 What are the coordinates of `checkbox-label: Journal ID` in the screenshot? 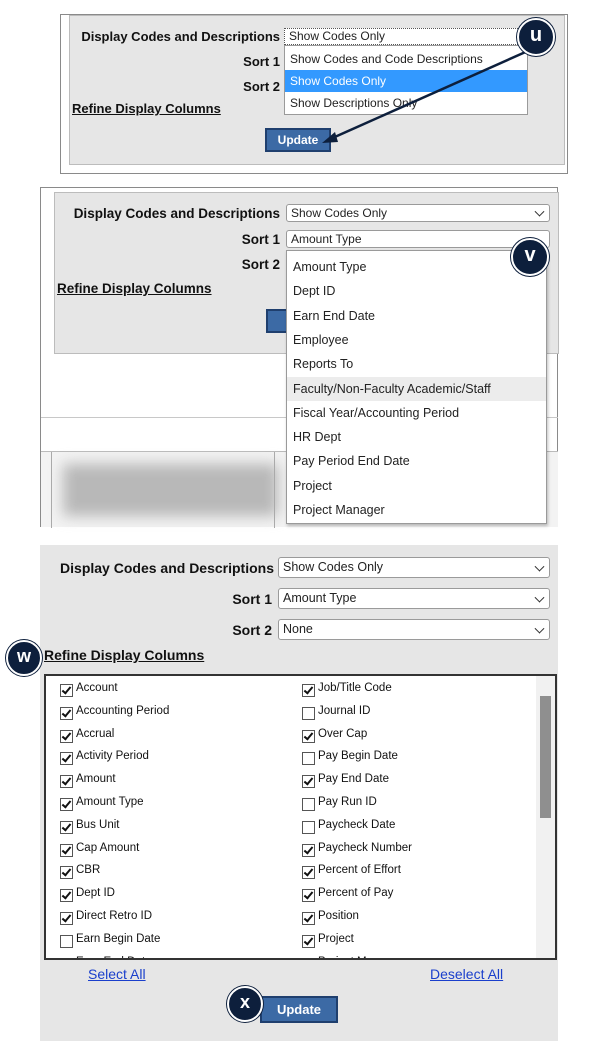 It's located at (344, 710).